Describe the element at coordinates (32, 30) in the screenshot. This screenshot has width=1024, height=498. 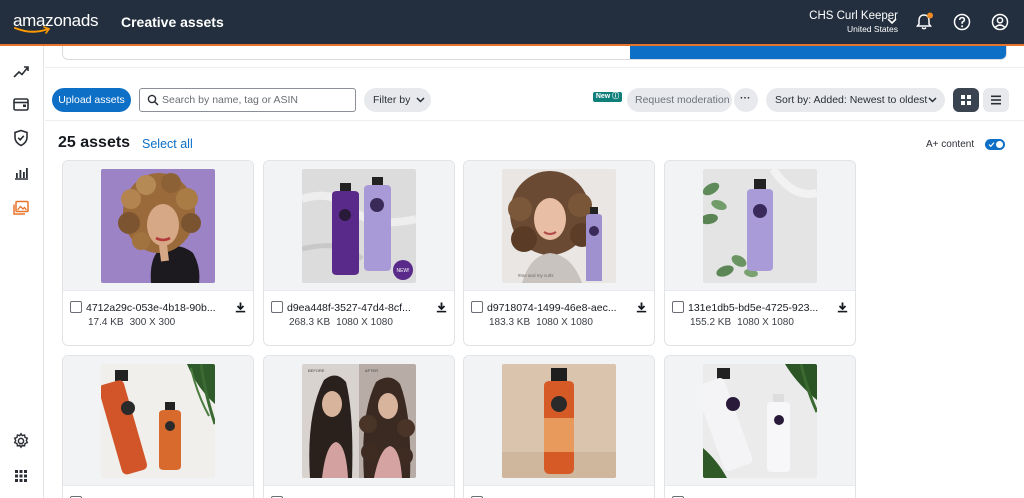
I see `logo-smile-icon` at that location.